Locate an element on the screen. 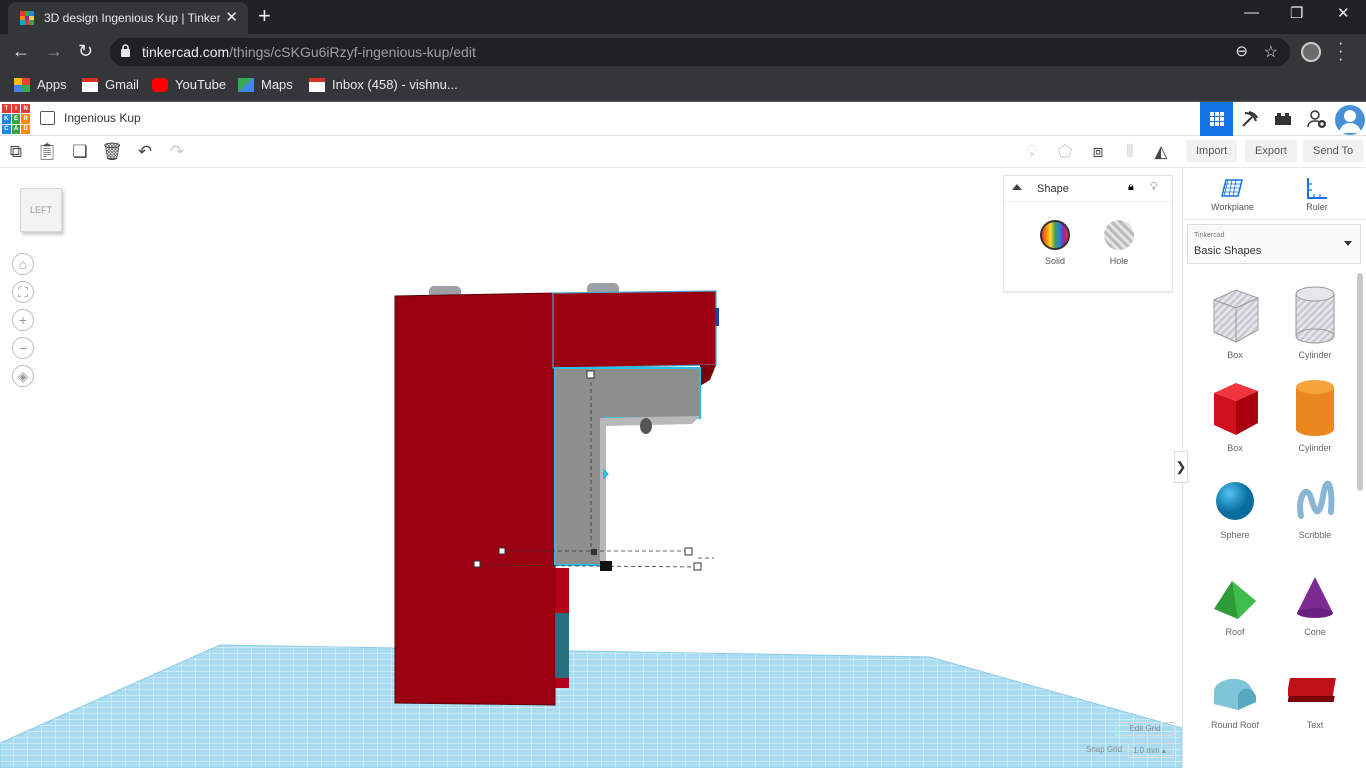 The width and height of the screenshot is (1366, 768). shape-box-hole: Box is located at coordinates (1235, 323).